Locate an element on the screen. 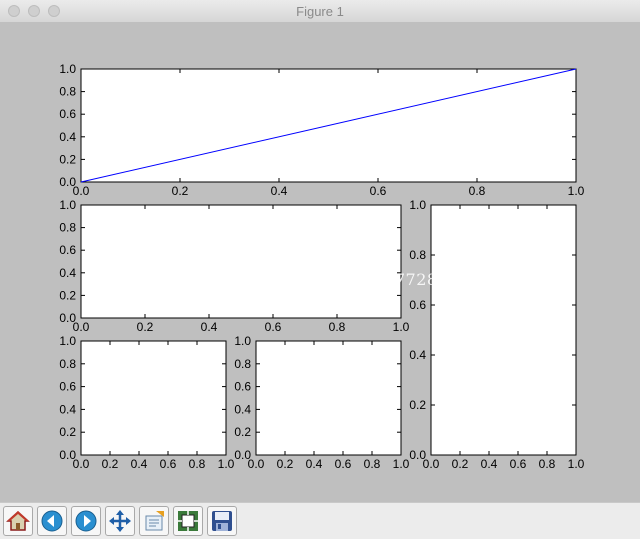 The height and width of the screenshot is (539, 640). home-button is located at coordinates (18, 521).